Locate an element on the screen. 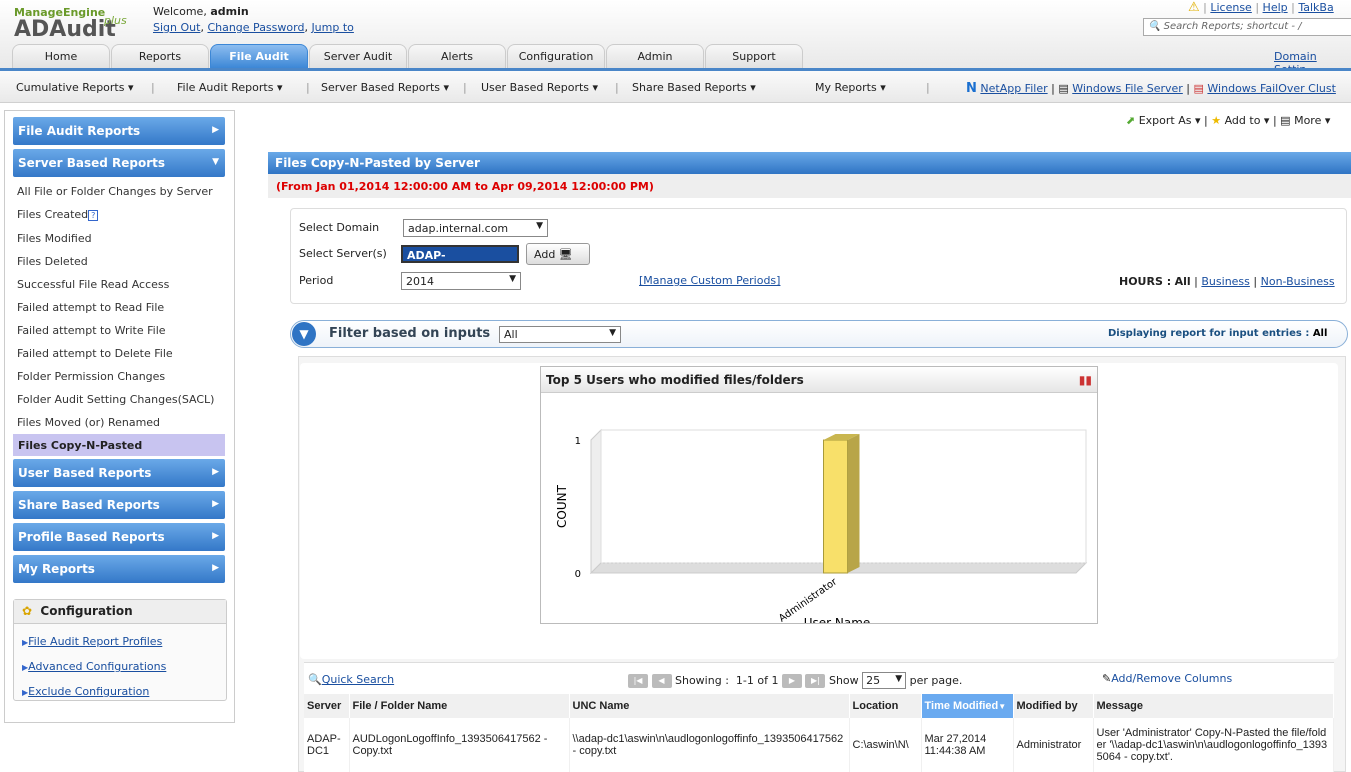 This screenshot has height=772, width=1351. show-label: Show is located at coordinates (843, 680).